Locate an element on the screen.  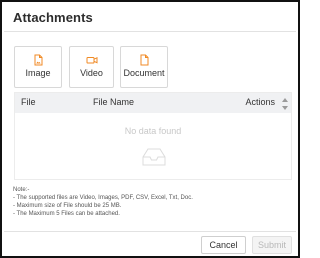
dialog-title: Attachments is located at coordinates (53, 17).